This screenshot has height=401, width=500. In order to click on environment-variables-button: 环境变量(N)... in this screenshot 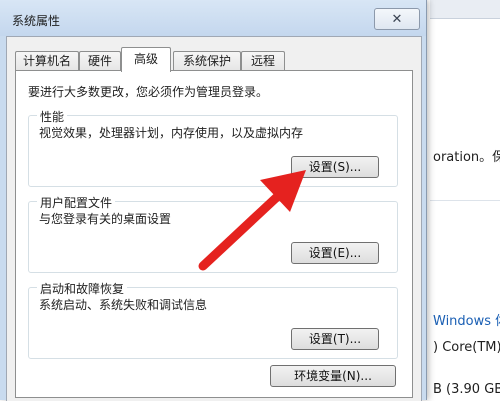, I will do `click(333, 376)`.